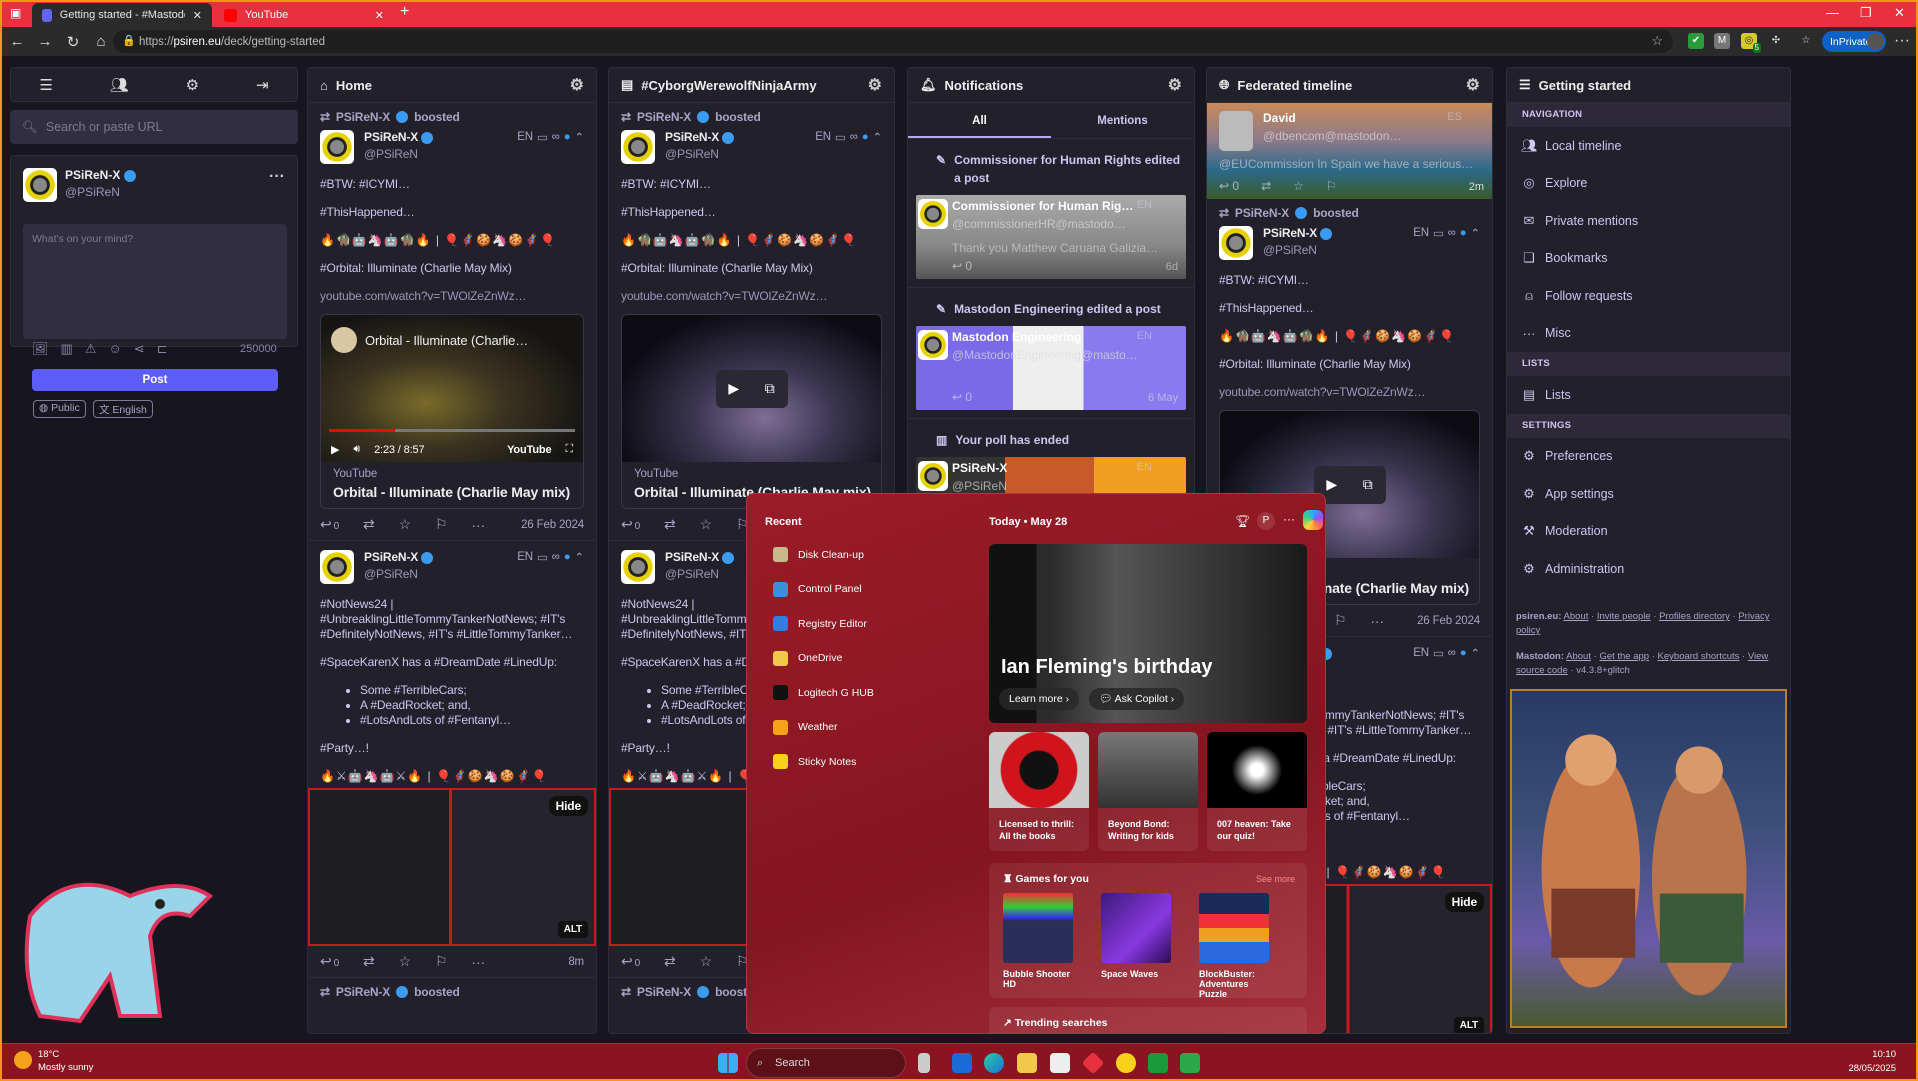 This screenshot has width=1918, height=1081. I want to click on menu-item-follow-requests: ⍝ Follow requests, so click(1648, 296).